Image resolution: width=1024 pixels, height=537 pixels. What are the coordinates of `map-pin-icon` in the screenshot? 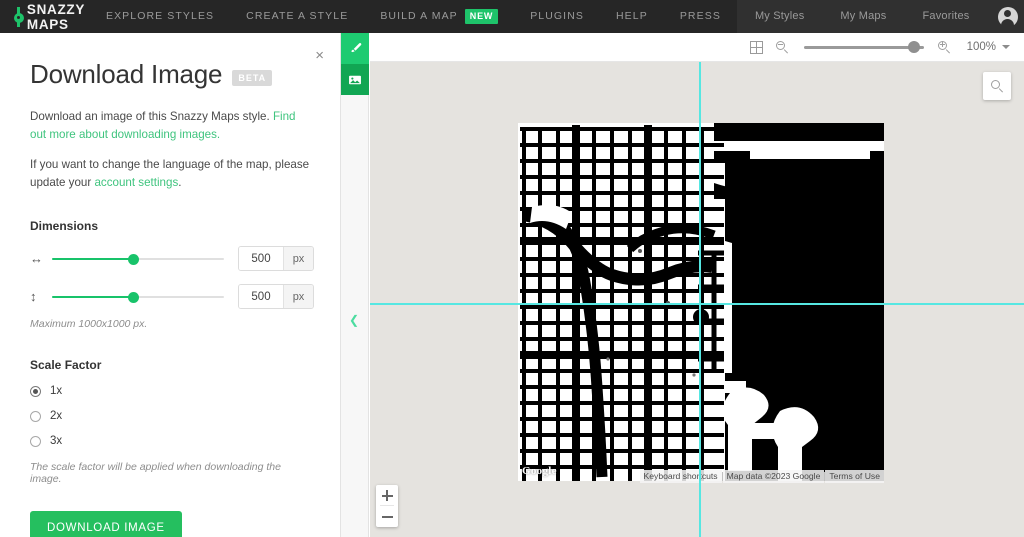 It's located at (18, 16).